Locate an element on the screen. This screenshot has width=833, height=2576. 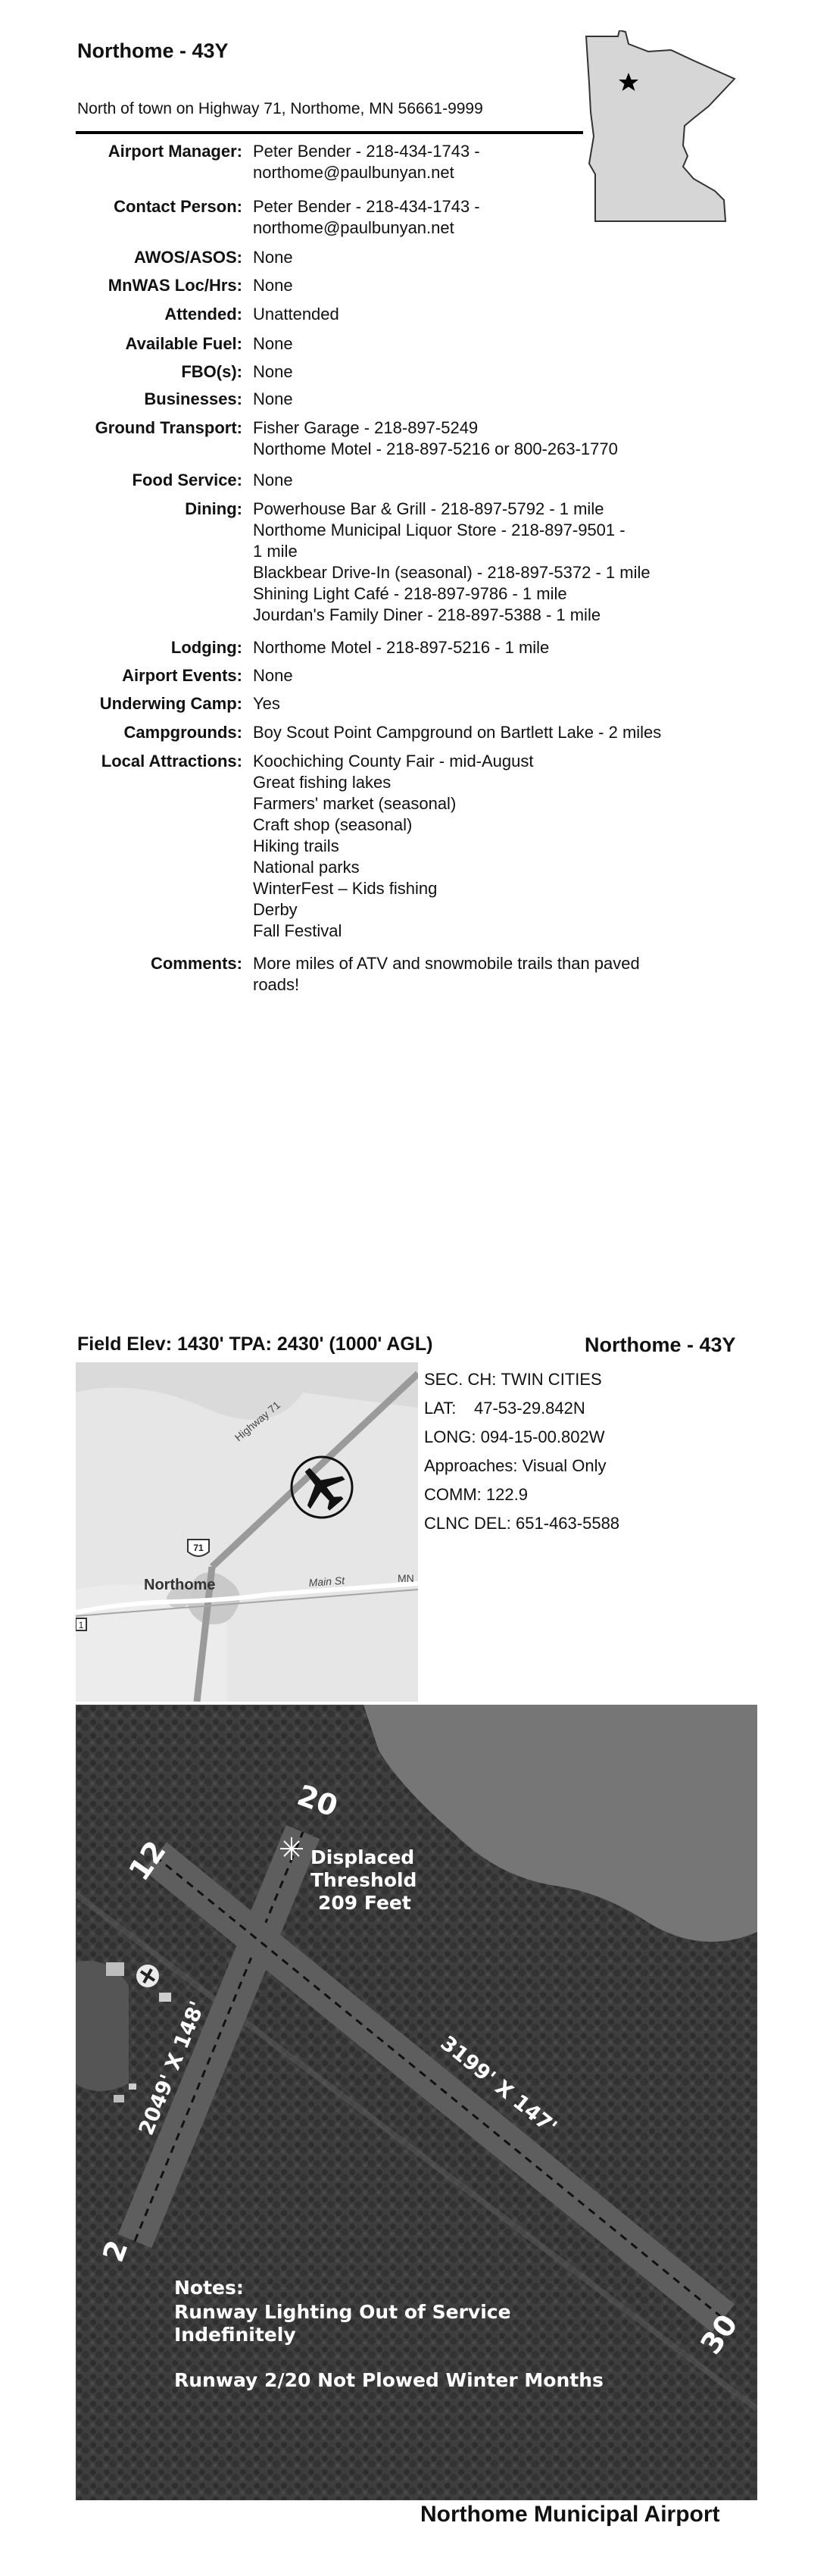
header-divider is located at coordinates (329, 132).